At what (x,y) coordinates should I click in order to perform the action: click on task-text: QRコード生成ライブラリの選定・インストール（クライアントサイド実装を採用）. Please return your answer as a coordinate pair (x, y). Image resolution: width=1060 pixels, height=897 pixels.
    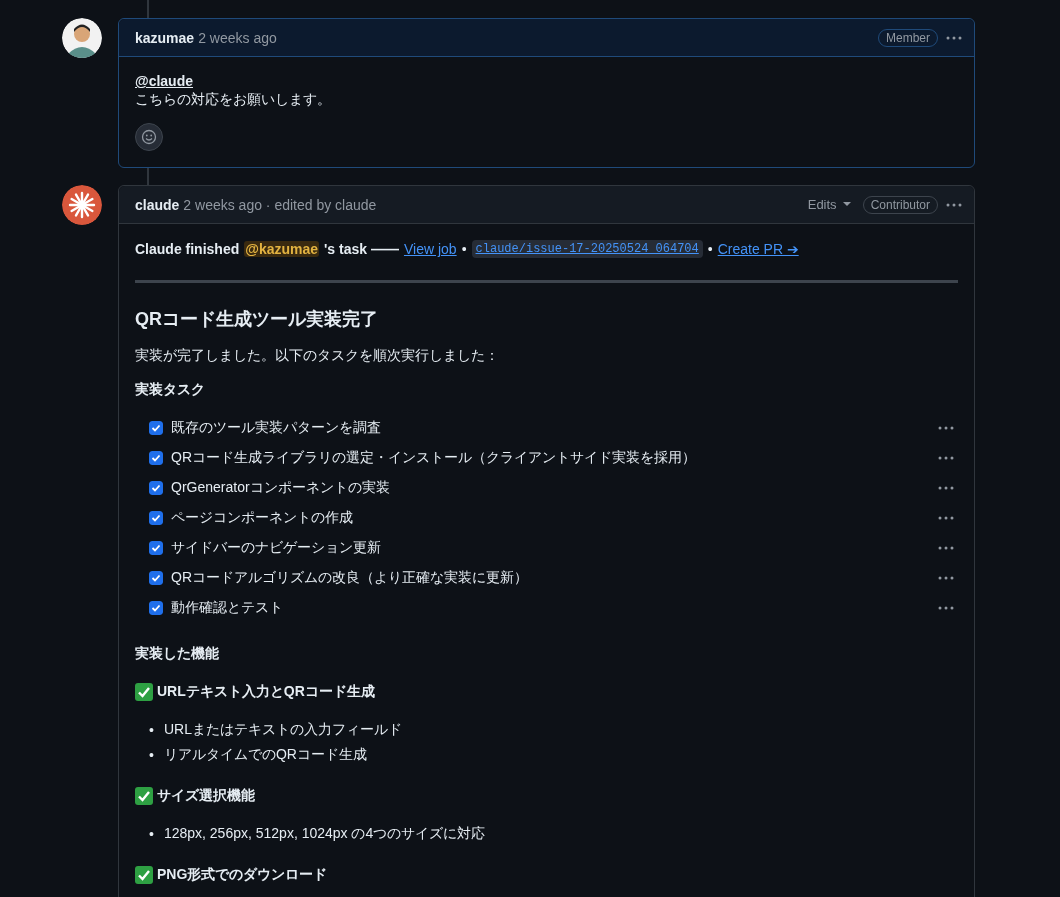
    Looking at the image, I should click on (433, 458).